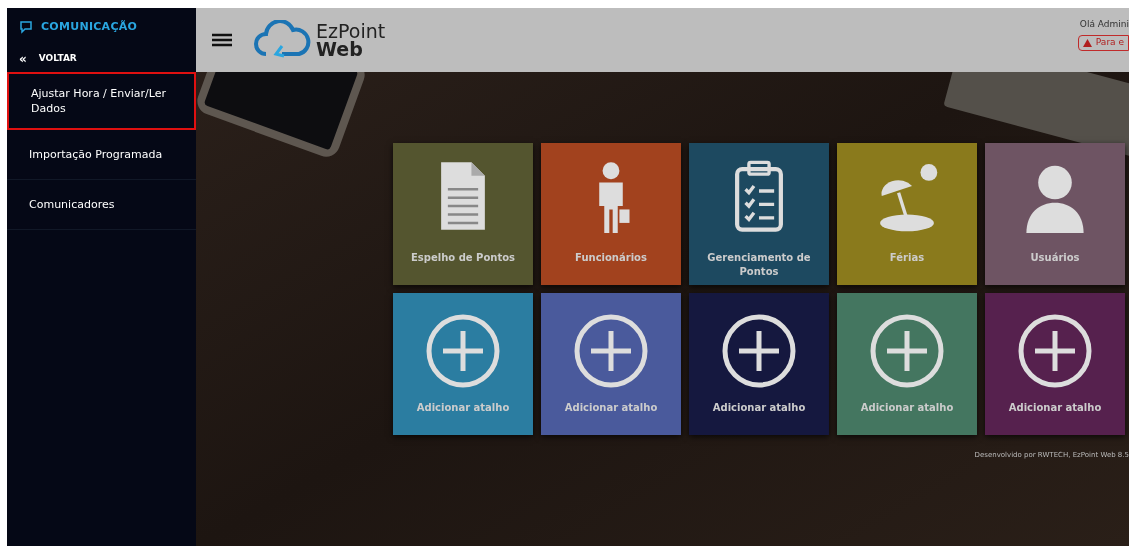 This screenshot has width=1129, height=546. I want to click on sidebar-item: Ajustar Hora / Enviar/Ler Dados, so click(101, 101).